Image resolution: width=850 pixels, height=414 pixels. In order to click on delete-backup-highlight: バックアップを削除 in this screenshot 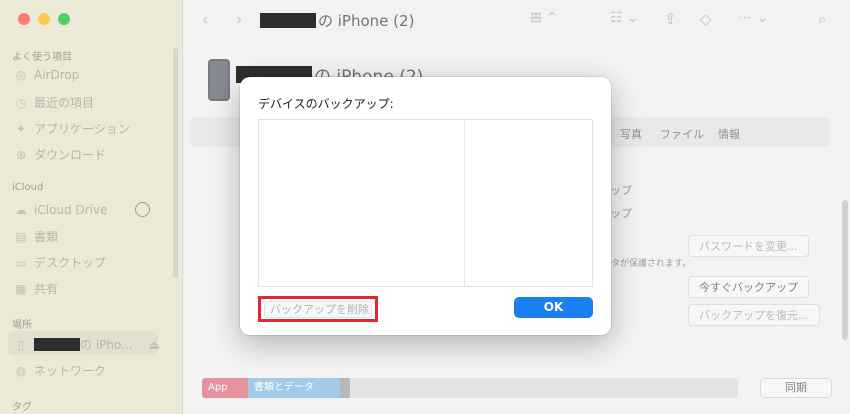, I will do `click(318, 309)`.